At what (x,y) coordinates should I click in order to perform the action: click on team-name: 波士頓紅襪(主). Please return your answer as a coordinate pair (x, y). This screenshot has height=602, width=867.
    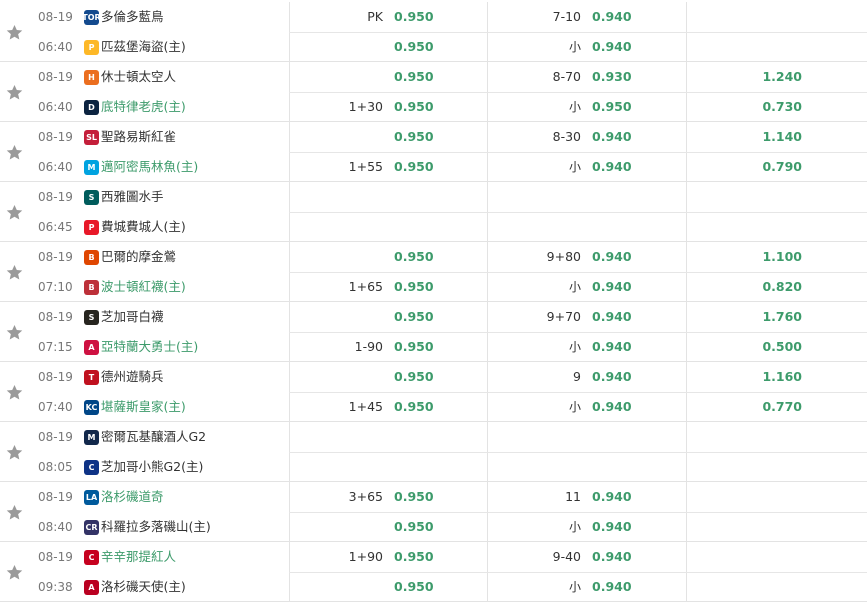
    Looking at the image, I should click on (143, 287).